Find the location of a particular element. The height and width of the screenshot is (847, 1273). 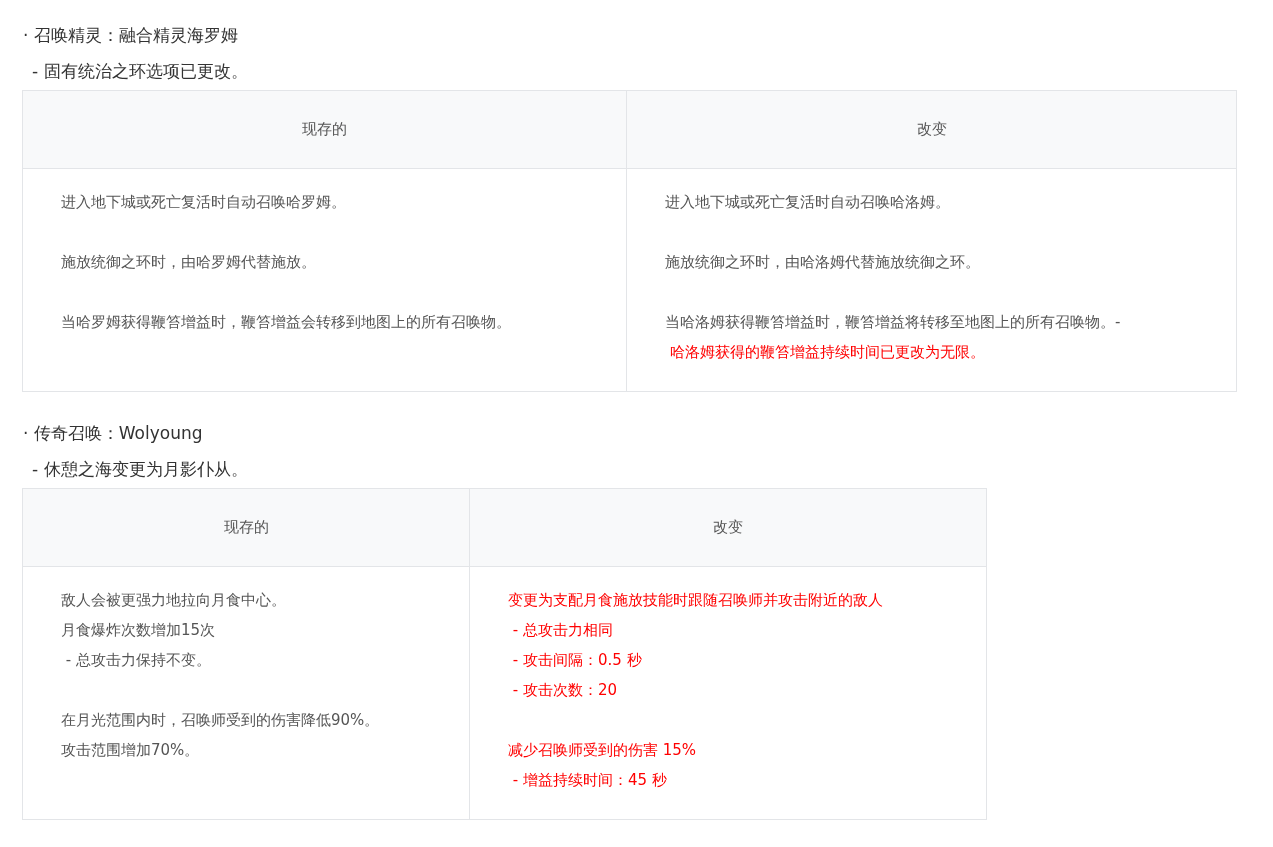

cell-text: - 攻击次数：20 is located at coordinates (565, 690).